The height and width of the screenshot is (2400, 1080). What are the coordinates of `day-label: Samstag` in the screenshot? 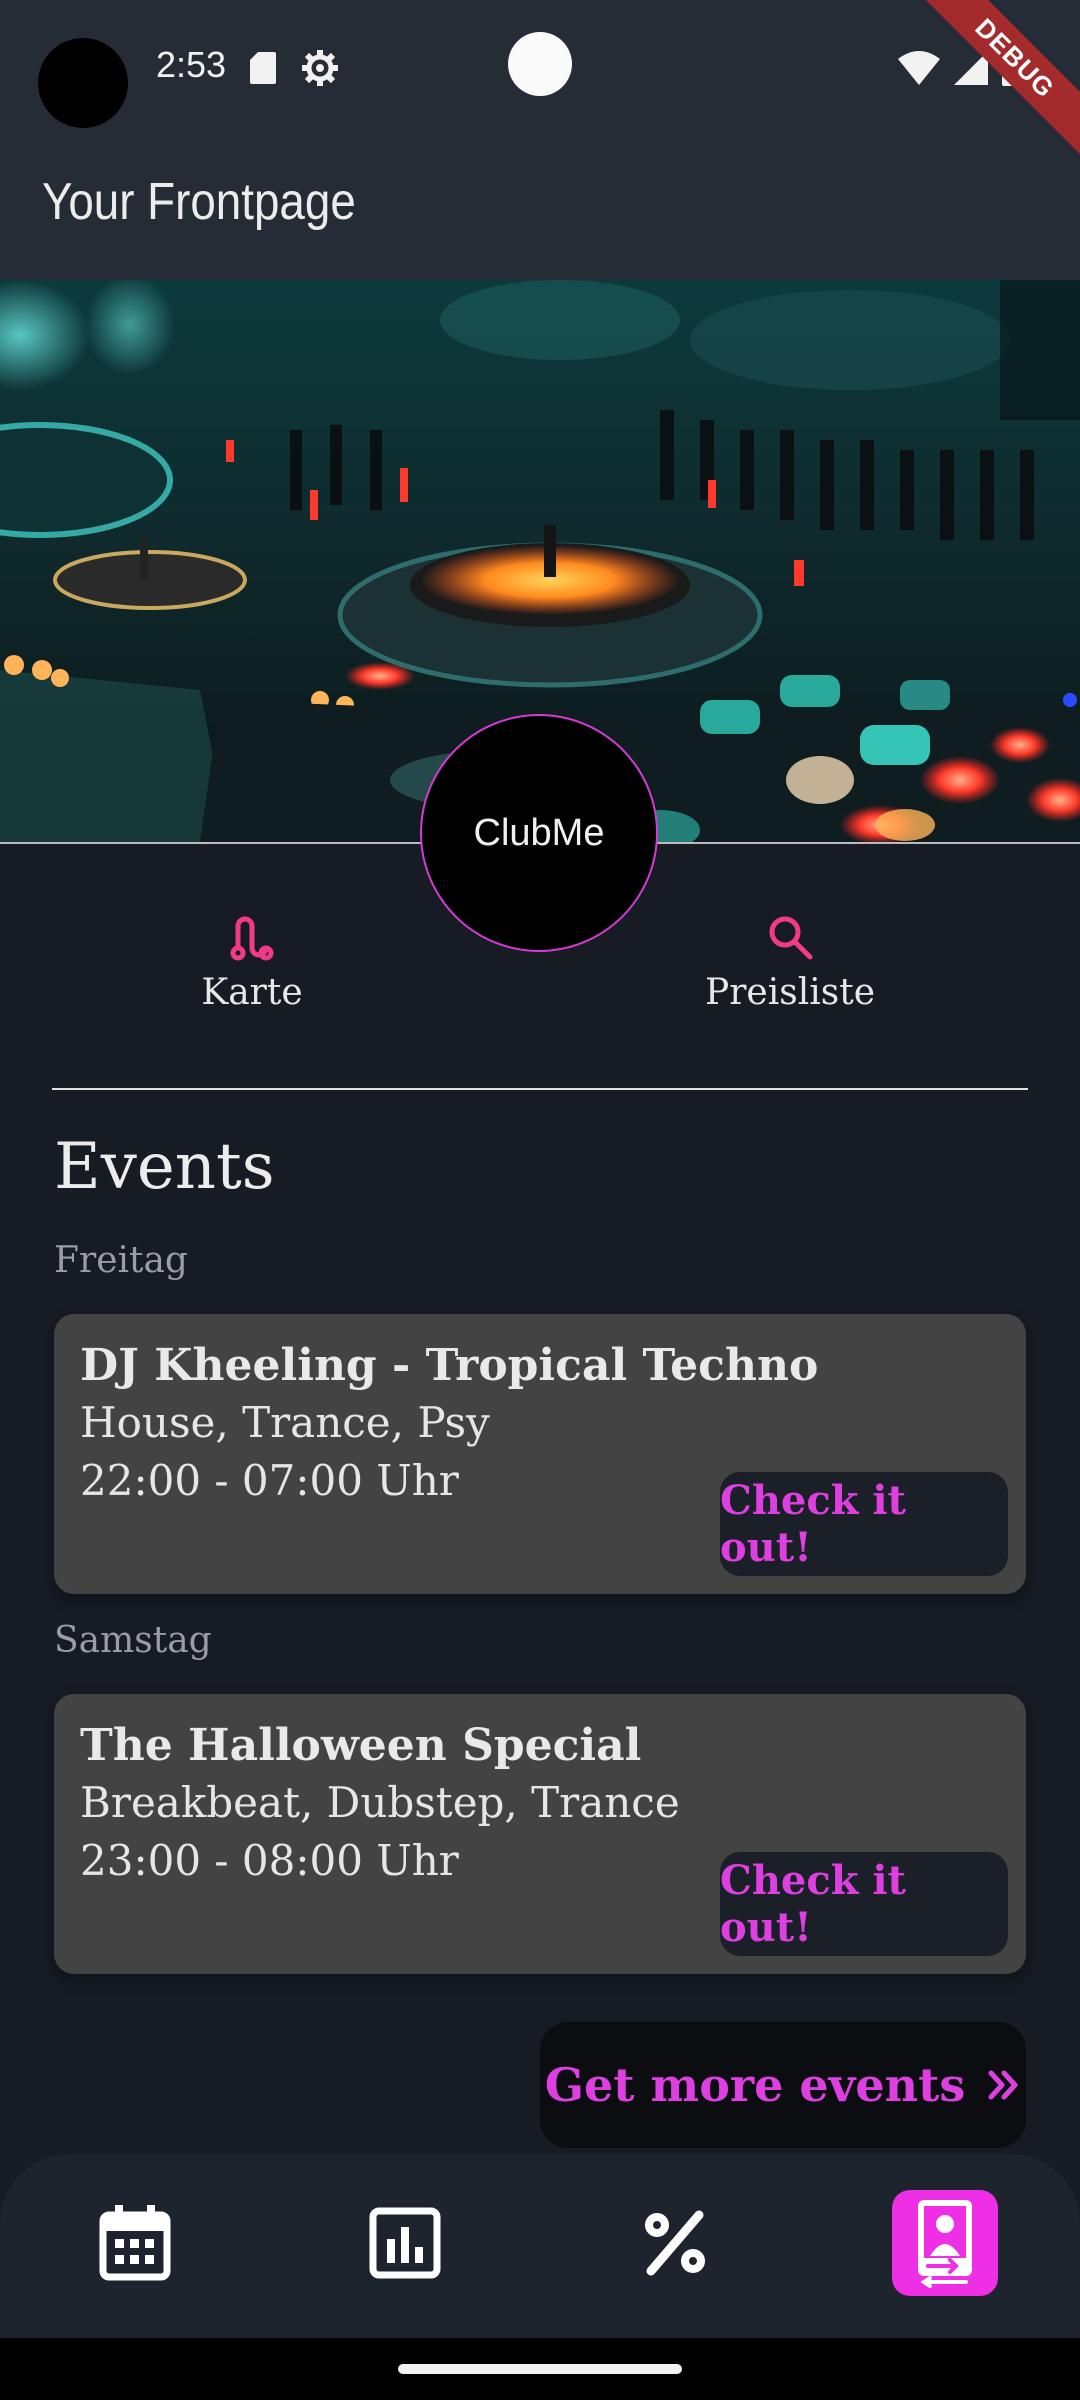 It's located at (133, 1640).